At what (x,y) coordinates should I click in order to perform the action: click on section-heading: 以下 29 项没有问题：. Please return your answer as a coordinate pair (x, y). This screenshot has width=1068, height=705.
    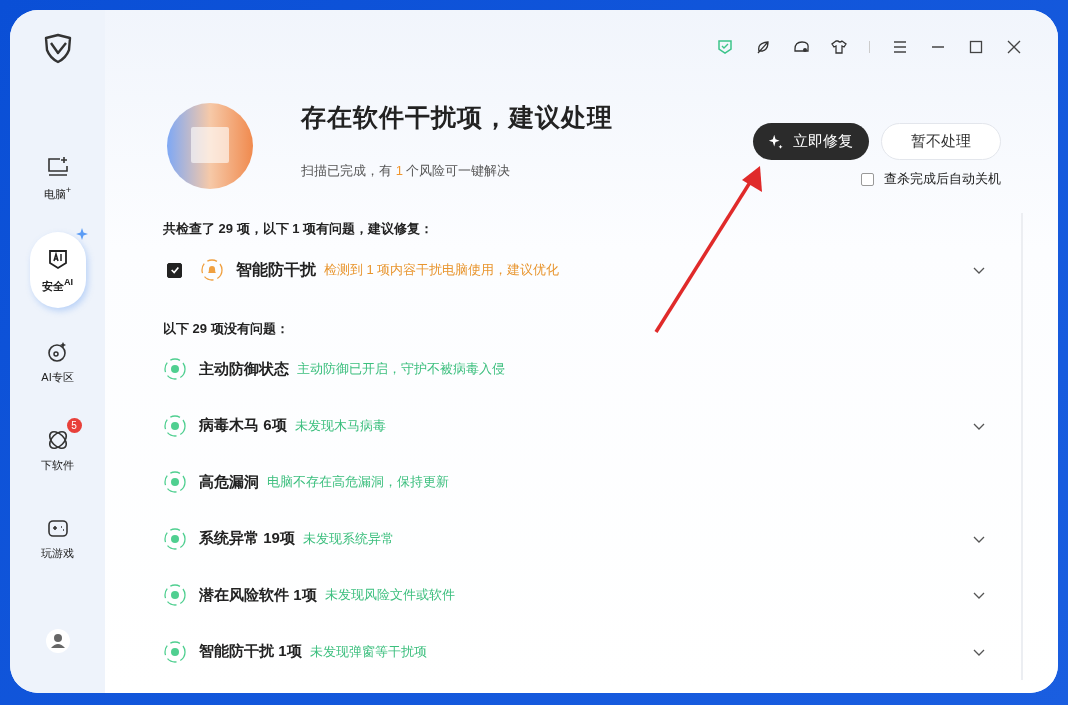
    Looking at the image, I should click on (226, 329).